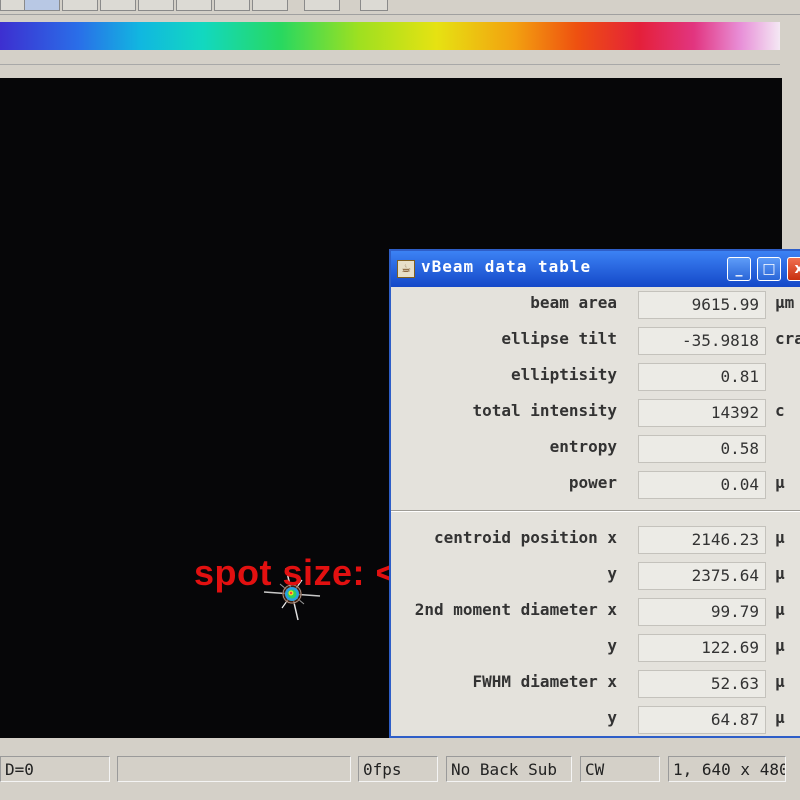  What do you see at coordinates (400, 7) in the screenshot?
I see `toolbar` at bounding box center [400, 7].